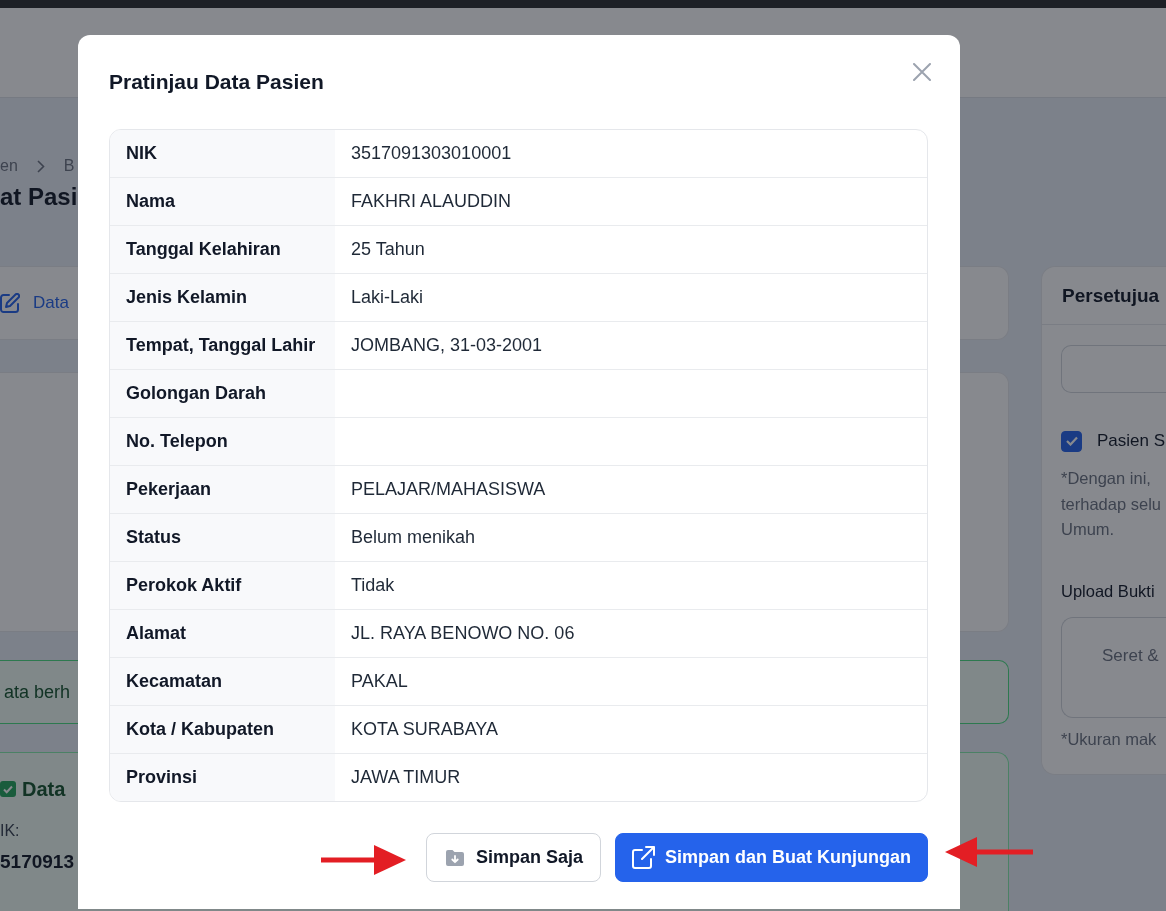 Image resolution: width=1166 pixels, height=911 pixels. What do you see at coordinates (222, 585) in the screenshot?
I see `field-label: Perokok Aktif` at bounding box center [222, 585].